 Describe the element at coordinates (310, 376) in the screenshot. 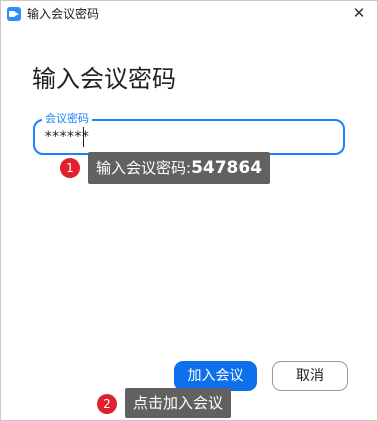

I see `cancel-button: 取消` at that location.